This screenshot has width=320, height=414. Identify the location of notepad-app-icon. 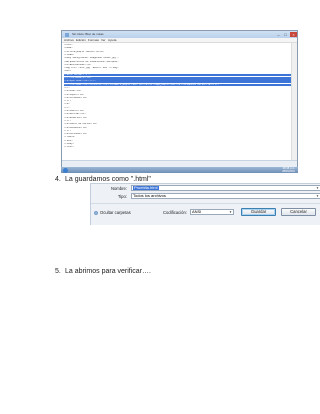
(67, 34).